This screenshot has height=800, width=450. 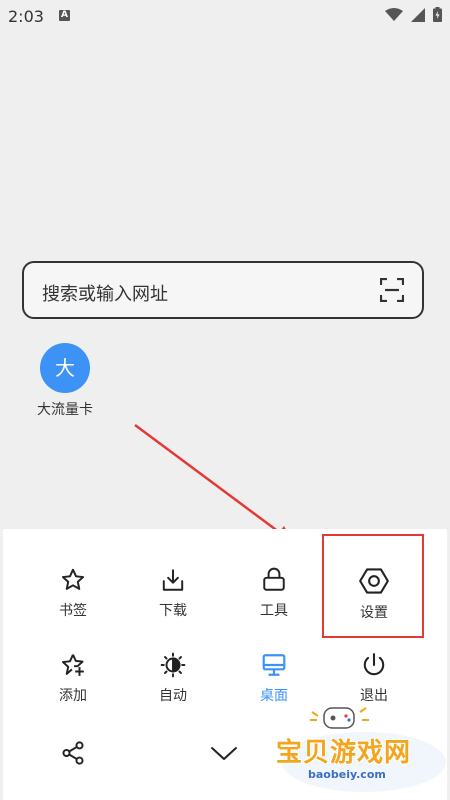 What do you see at coordinates (392, 290) in the screenshot?
I see `scan-icon` at bounding box center [392, 290].